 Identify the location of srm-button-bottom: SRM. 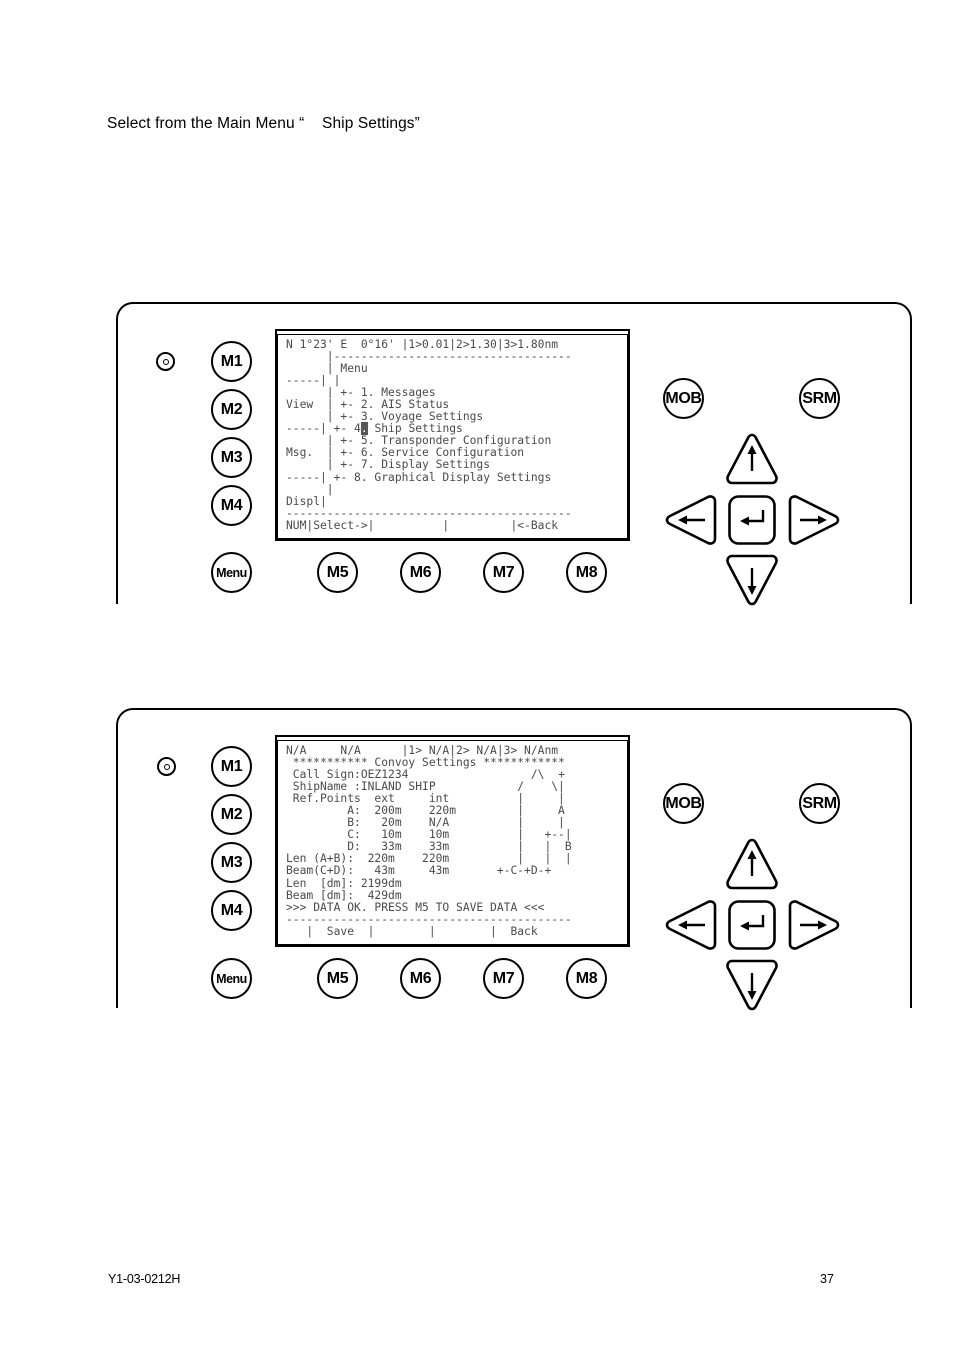
(819, 803).